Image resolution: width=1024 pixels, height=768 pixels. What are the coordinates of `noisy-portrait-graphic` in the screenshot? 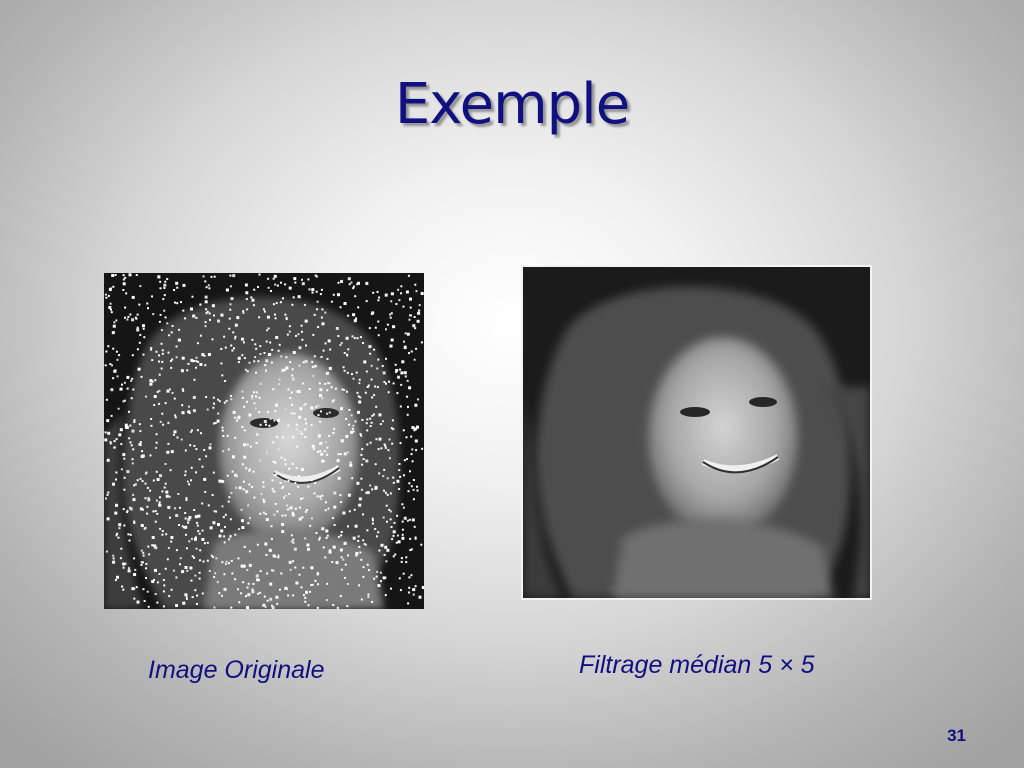 It's located at (264, 441).